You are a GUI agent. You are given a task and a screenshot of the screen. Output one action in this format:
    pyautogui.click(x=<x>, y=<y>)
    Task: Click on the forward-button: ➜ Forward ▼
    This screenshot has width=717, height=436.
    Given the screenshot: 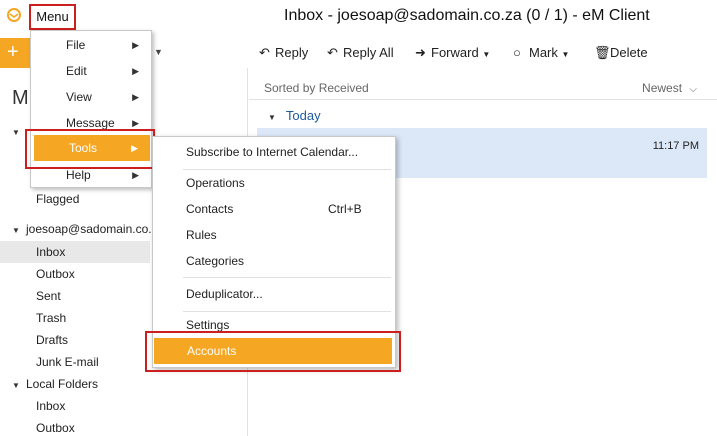 What is the action you would take?
    pyautogui.click(x=452, y=53)
    